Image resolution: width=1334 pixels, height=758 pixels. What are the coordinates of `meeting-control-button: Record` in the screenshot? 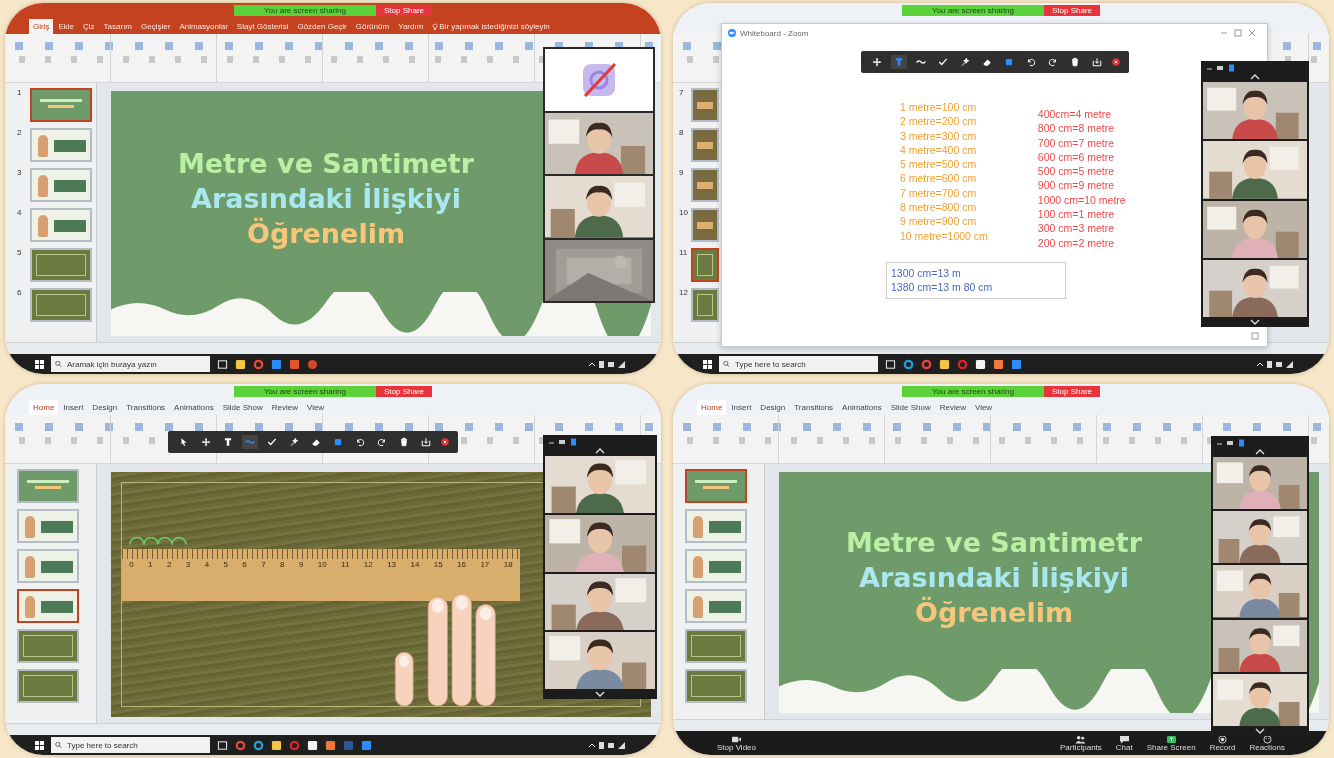 It's located at (1222, 743).